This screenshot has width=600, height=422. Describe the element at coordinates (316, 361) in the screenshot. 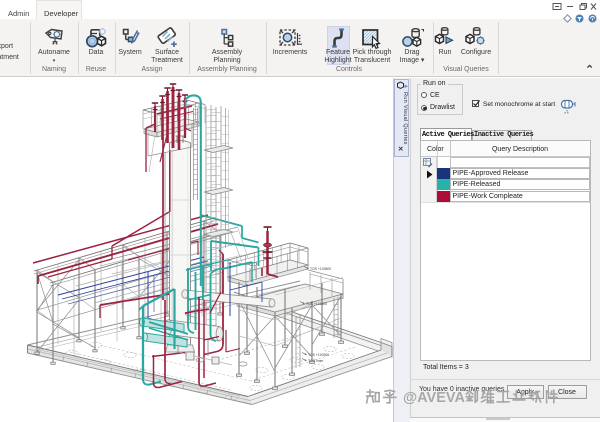

I see `svg-text: TOS 0mm` at that location.